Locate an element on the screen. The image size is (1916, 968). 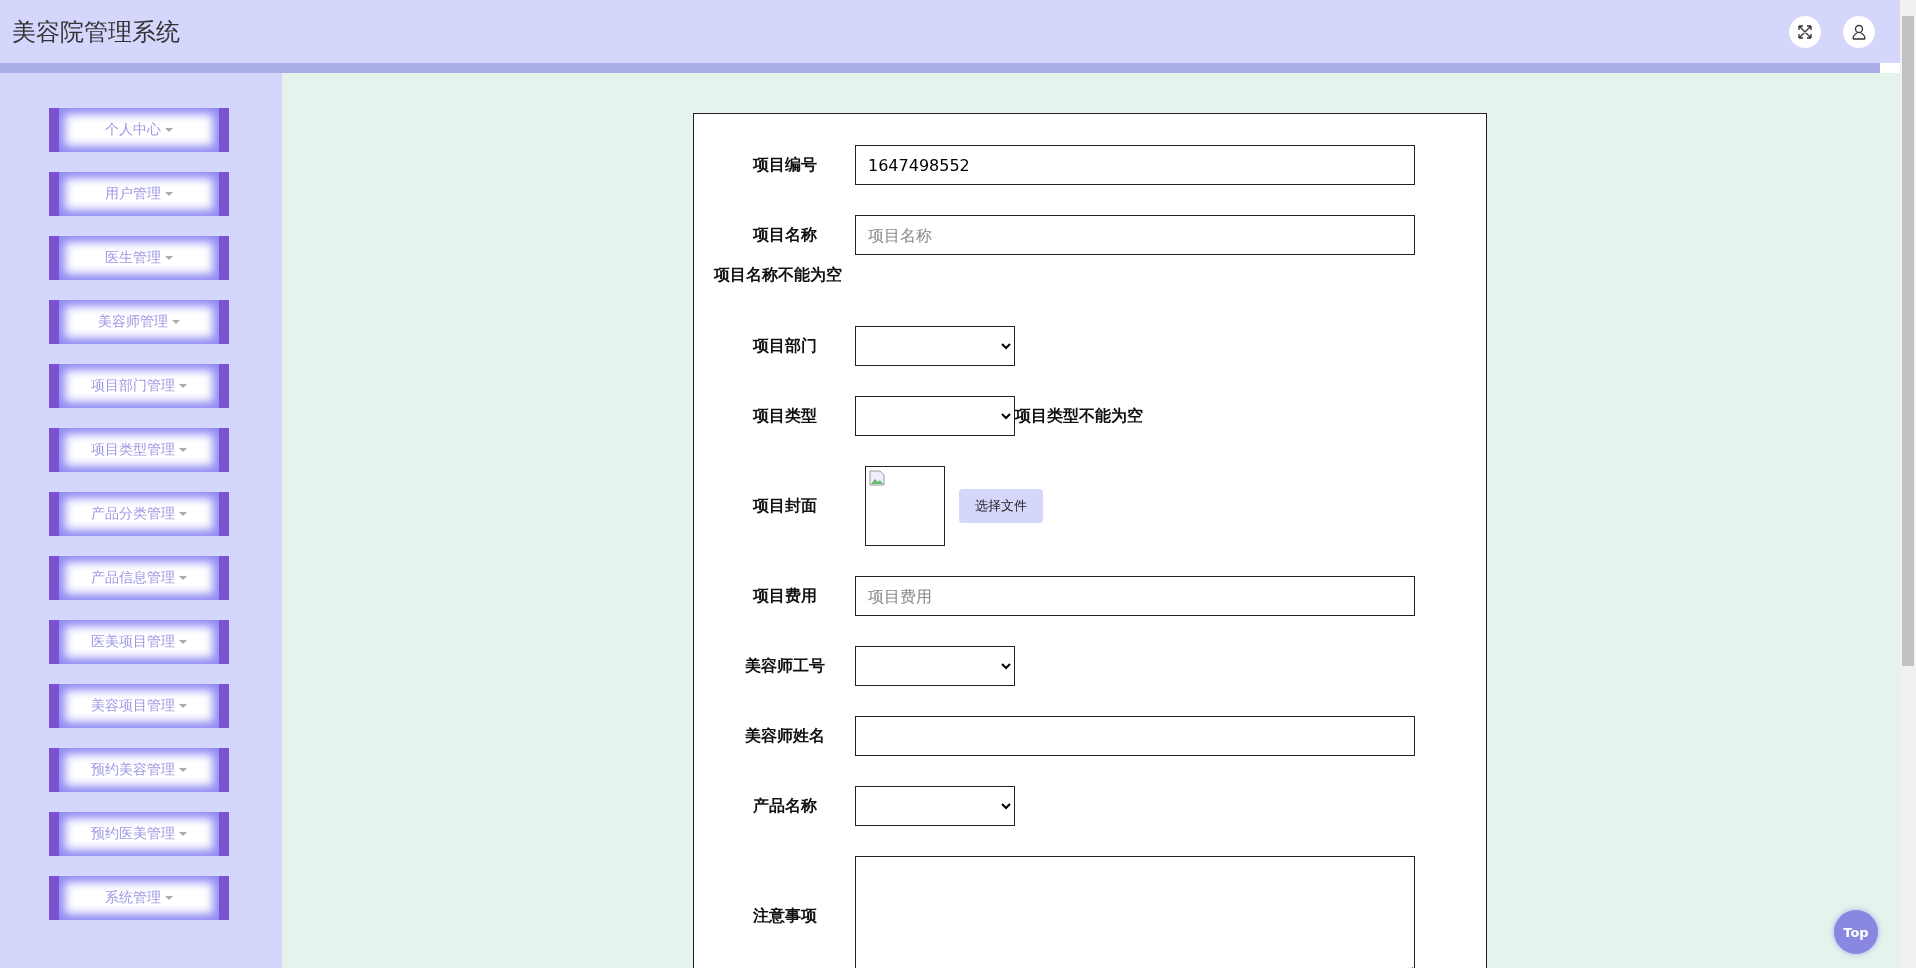
sidebar-menu-item: 系统管理 is located at coordinates (139, 898).